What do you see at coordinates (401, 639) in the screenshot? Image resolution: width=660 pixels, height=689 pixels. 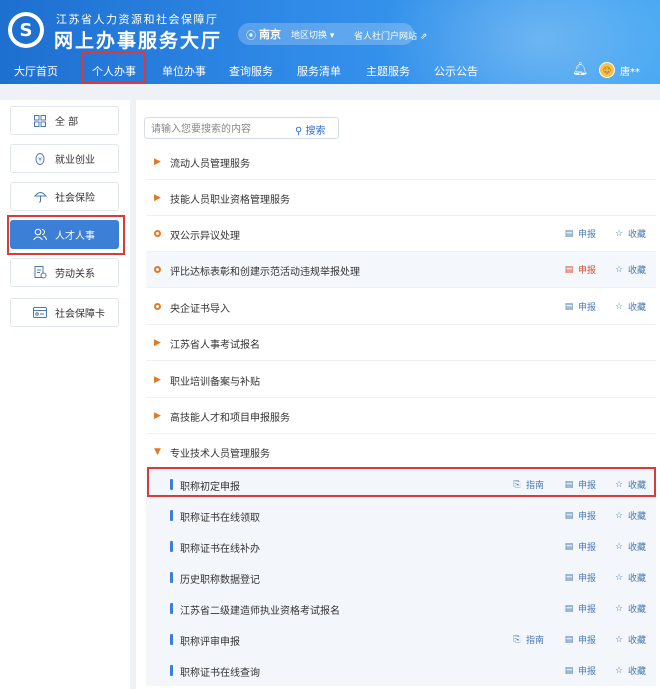 I see `sub-service-item: 职称评审申报 ⎘ 指南 ▤ 申报 ☆ 收藏` at bounding box center [401, 639].